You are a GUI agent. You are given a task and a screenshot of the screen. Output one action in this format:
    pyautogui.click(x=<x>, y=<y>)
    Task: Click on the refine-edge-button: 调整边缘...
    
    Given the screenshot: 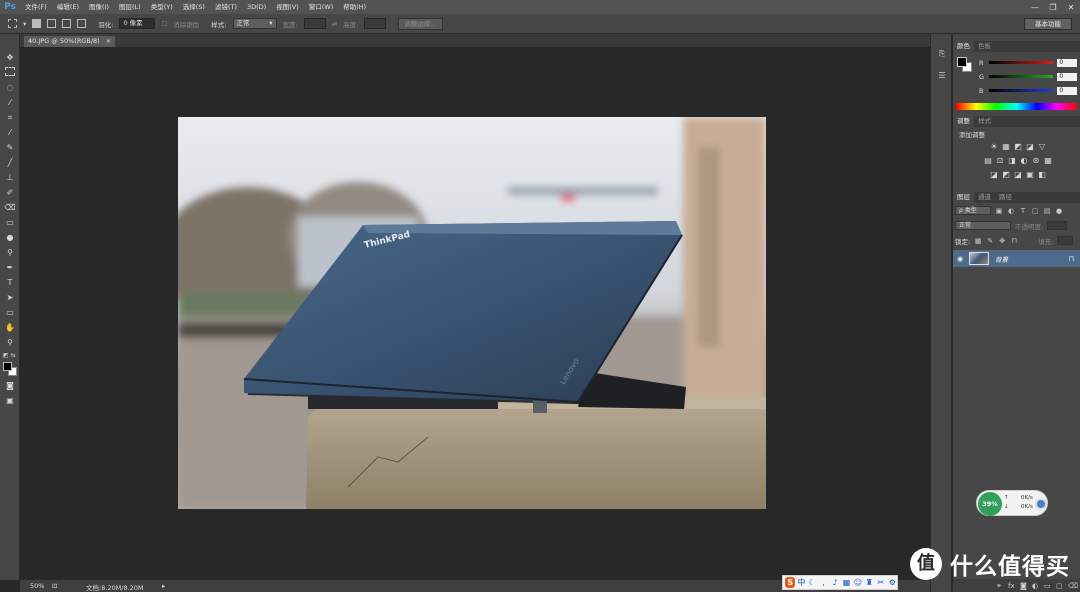 What is the action you would take?
    pyautogui.click(x=420, y=23)
    